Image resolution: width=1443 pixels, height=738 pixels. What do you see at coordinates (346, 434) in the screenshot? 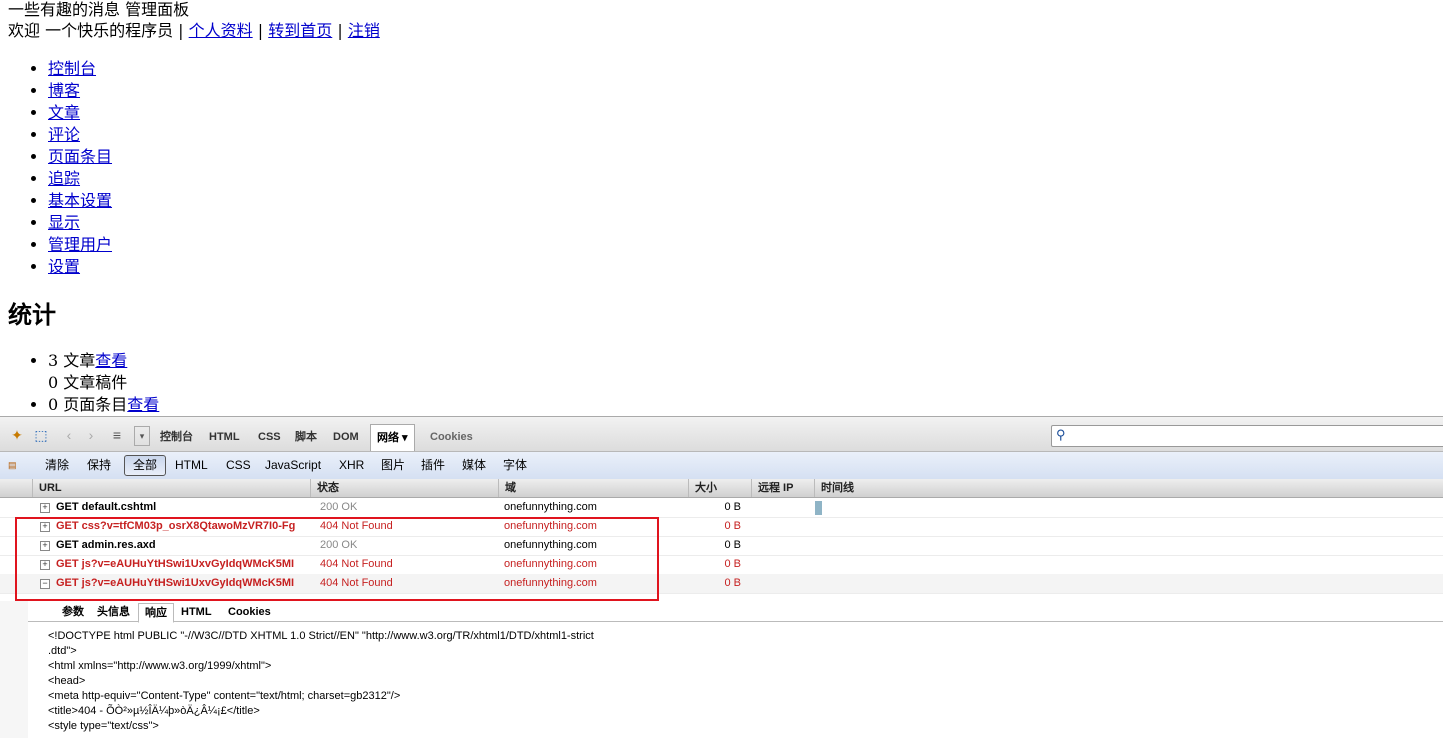
I see `panel-tab-dom: DOM` at bounding box center [346, 434].